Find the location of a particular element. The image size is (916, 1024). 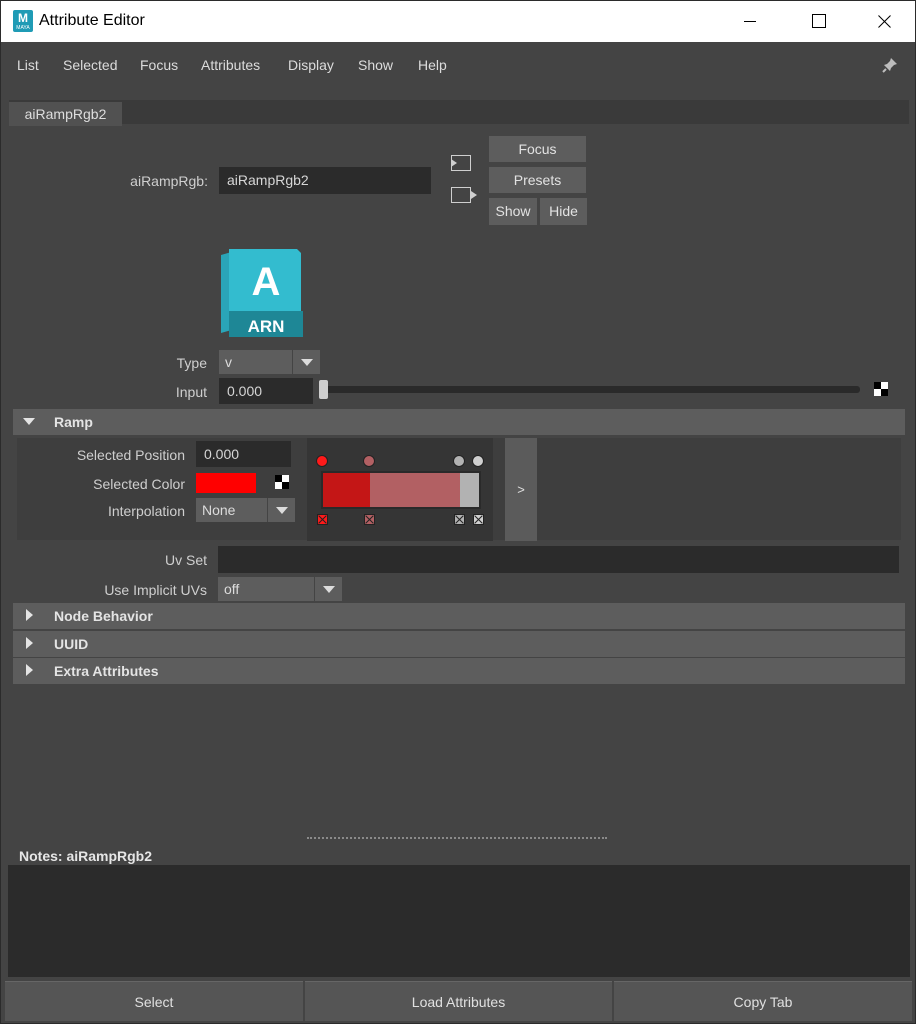

input-slider-track is located at coordinates (590, 389).